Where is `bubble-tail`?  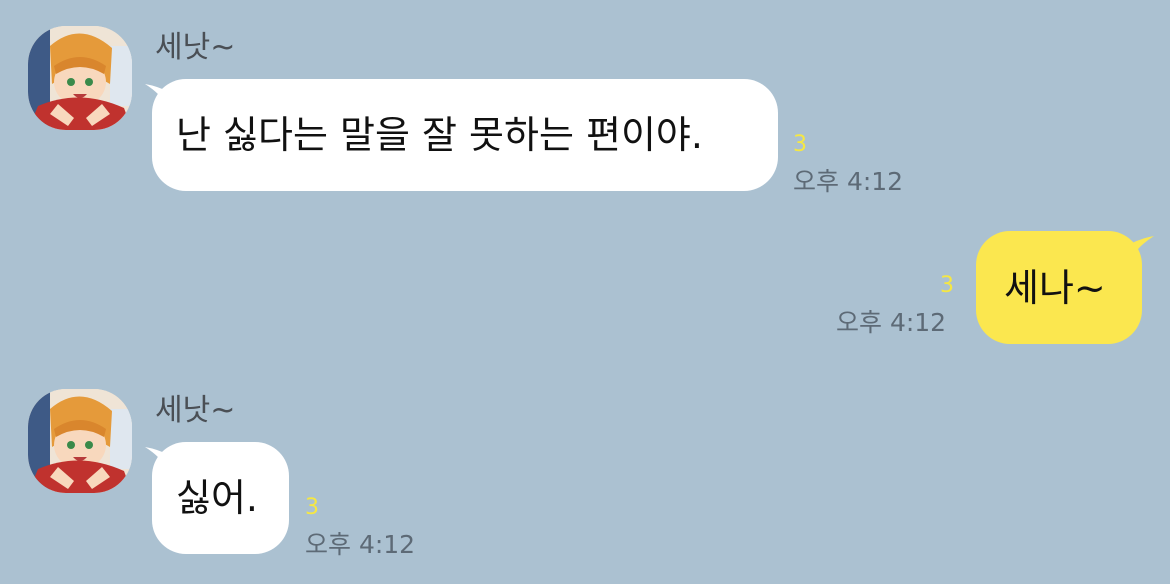 bubble-tail is located at coordinates (1142, 248).